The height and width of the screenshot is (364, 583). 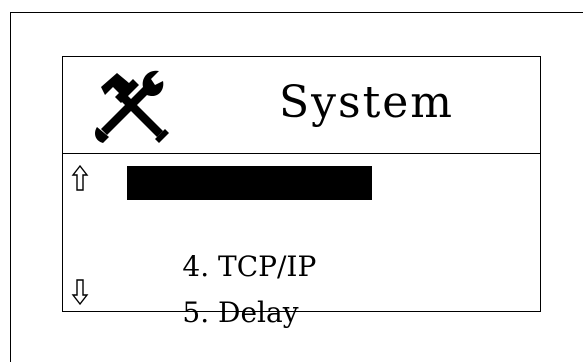 What do you see at coordinates (80, 292) in the screenshot?
I see `arrow-down-outline-icon` at bounding box center [80, 292].